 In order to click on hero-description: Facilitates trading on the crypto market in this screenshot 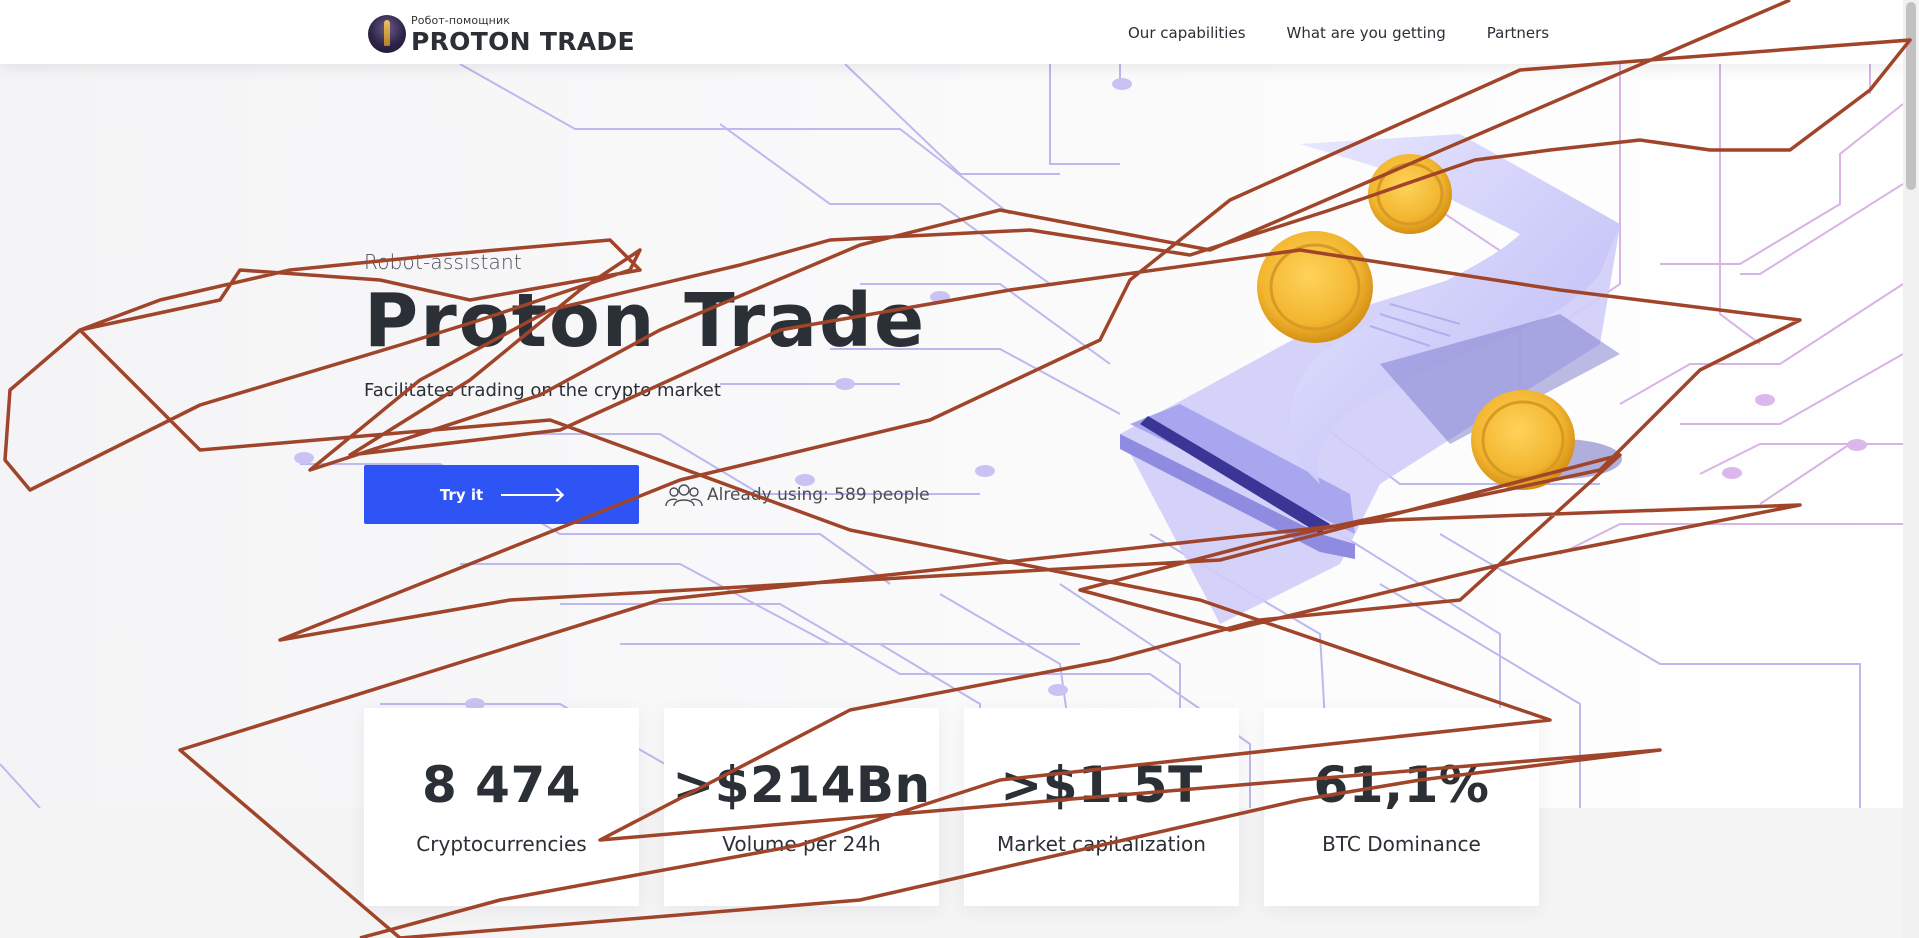, I will do `click(542, 390)`.